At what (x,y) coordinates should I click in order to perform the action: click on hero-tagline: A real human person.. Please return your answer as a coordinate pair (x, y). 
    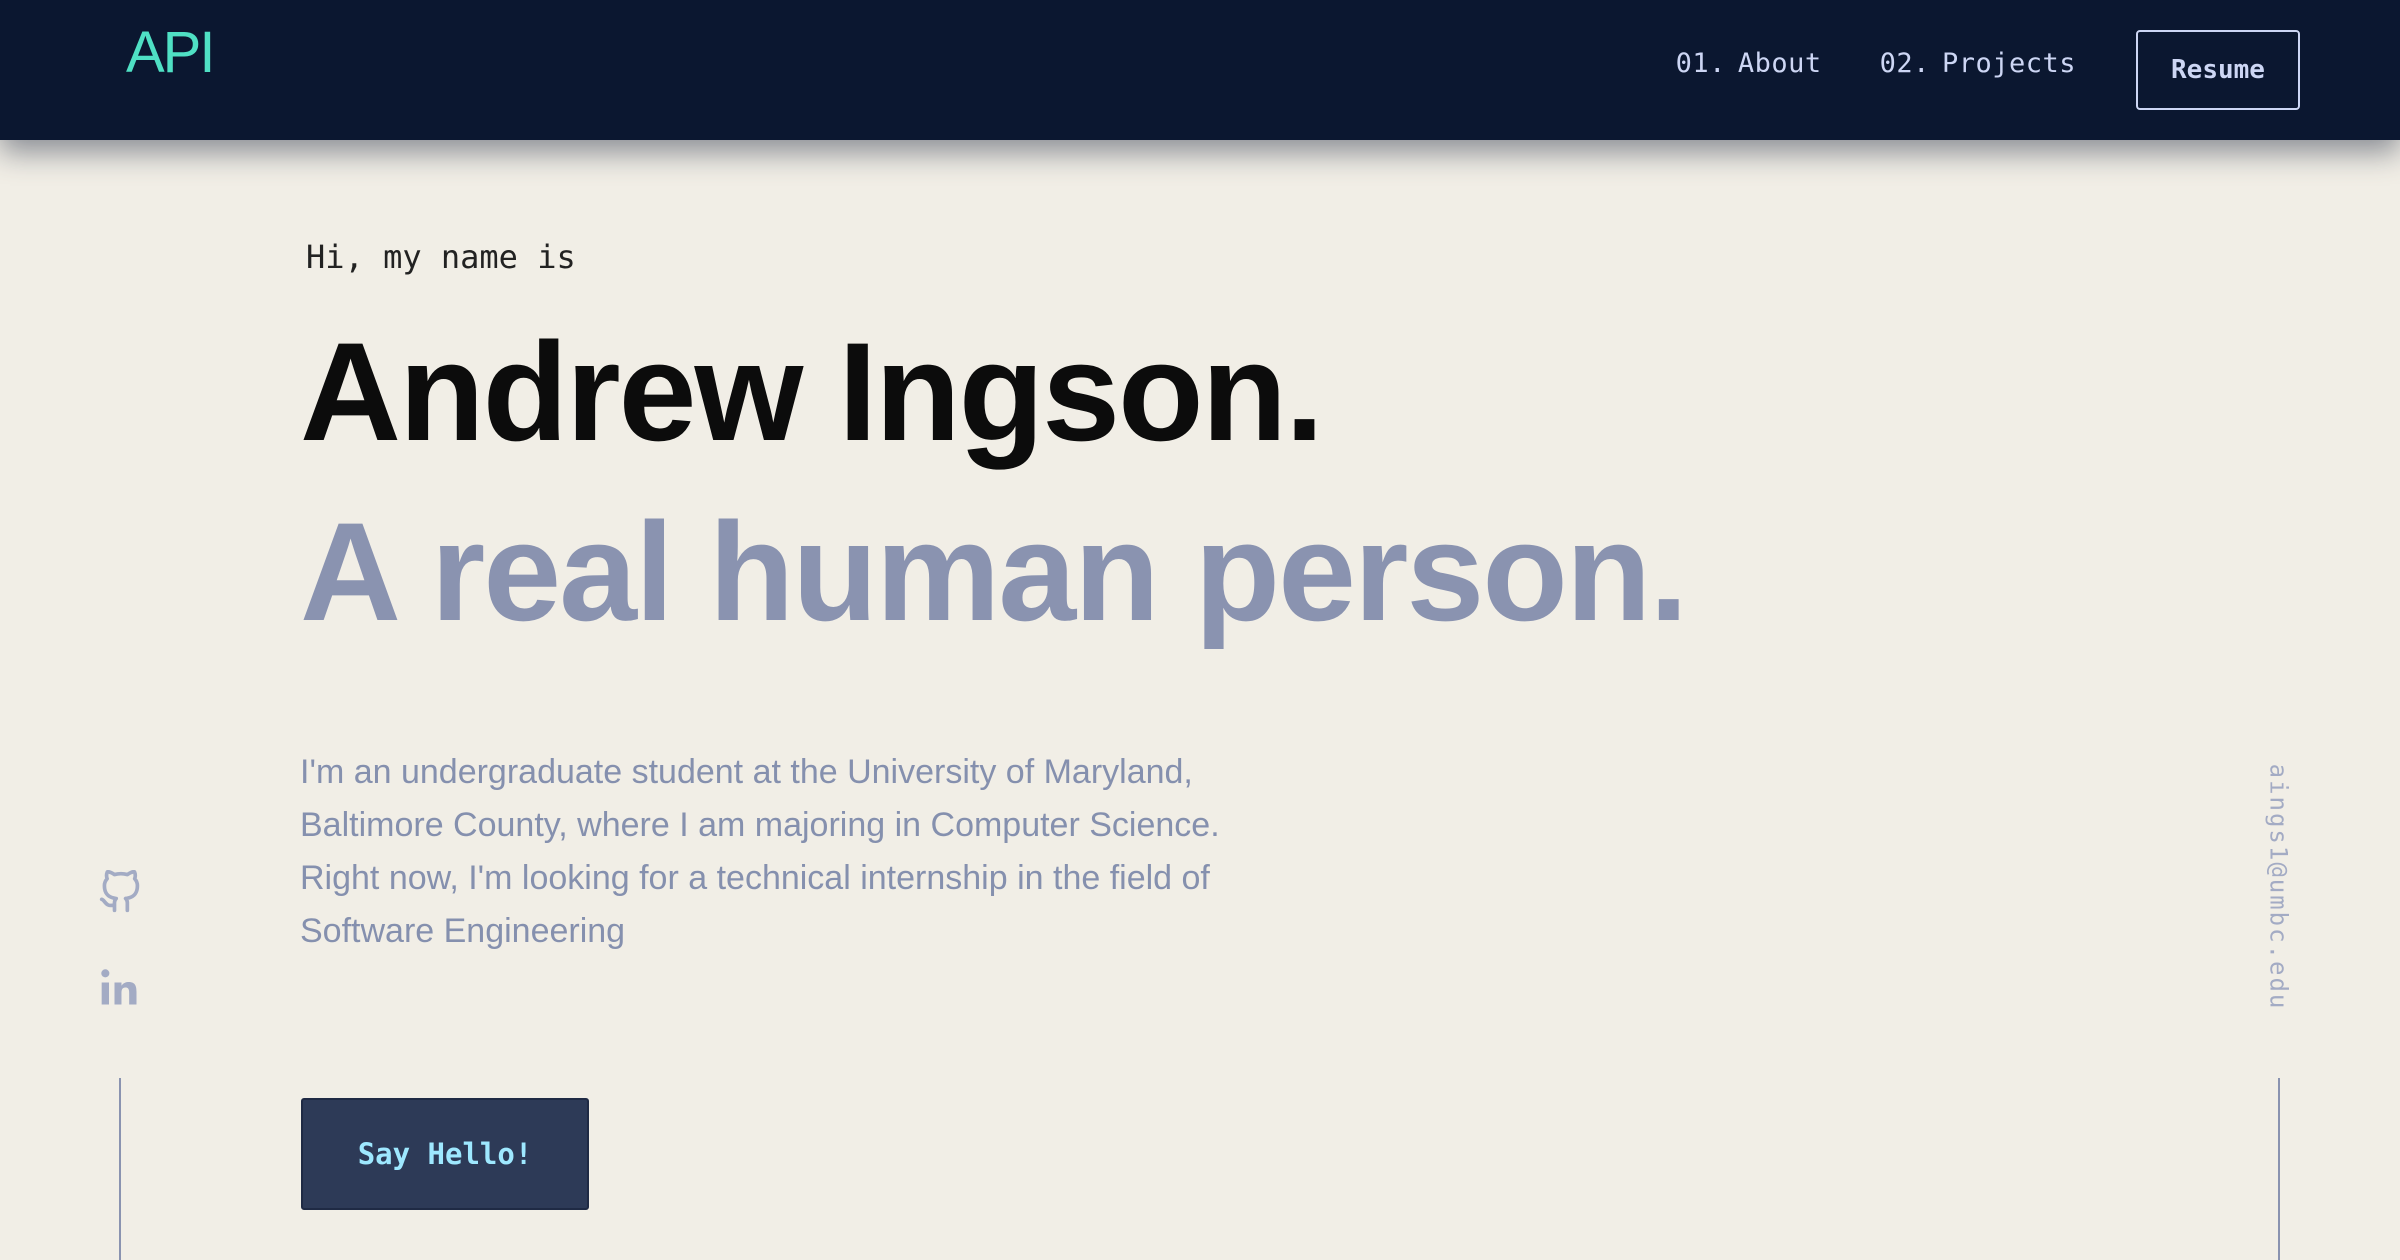
    Looking at the image, I should click on (994, 571).